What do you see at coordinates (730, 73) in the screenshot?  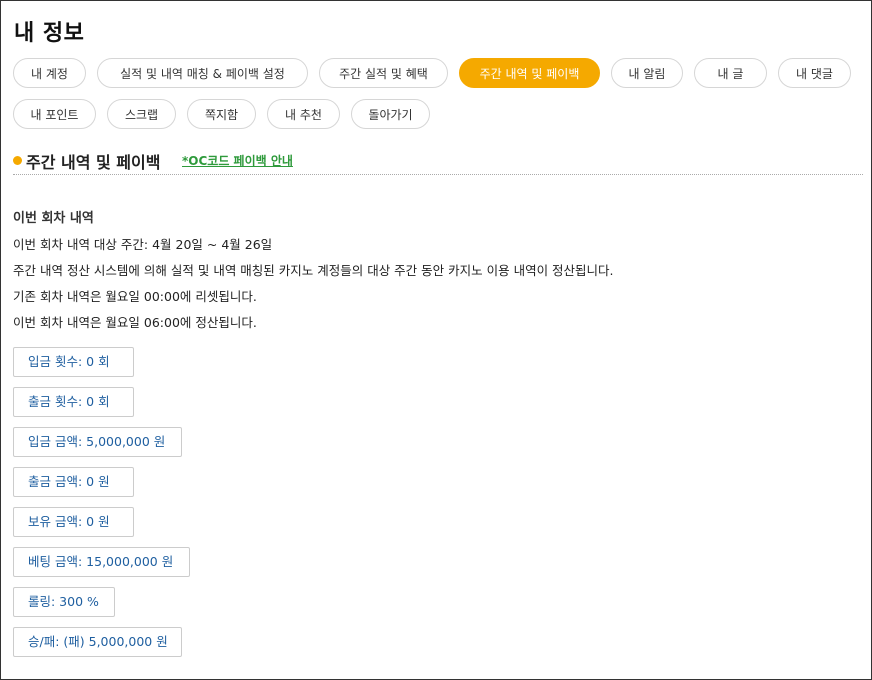 I see `tab-my-posts: 내 글` at bounding box center [730, 73].